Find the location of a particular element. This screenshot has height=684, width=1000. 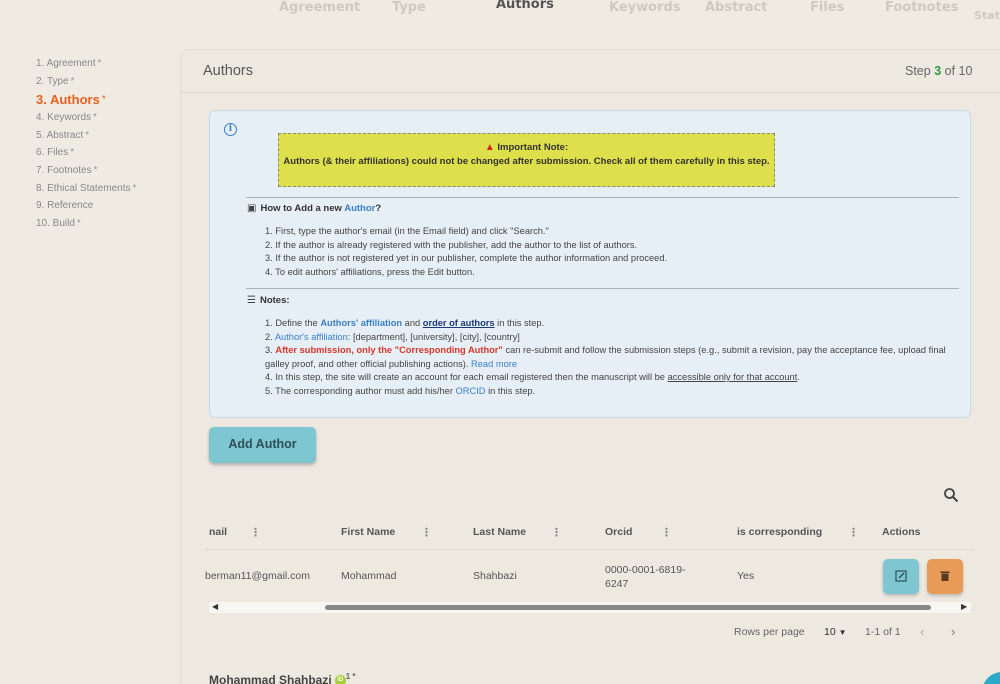

sidebar-item-abstract: 5. Abstract * is located at coordinates (106, 136).